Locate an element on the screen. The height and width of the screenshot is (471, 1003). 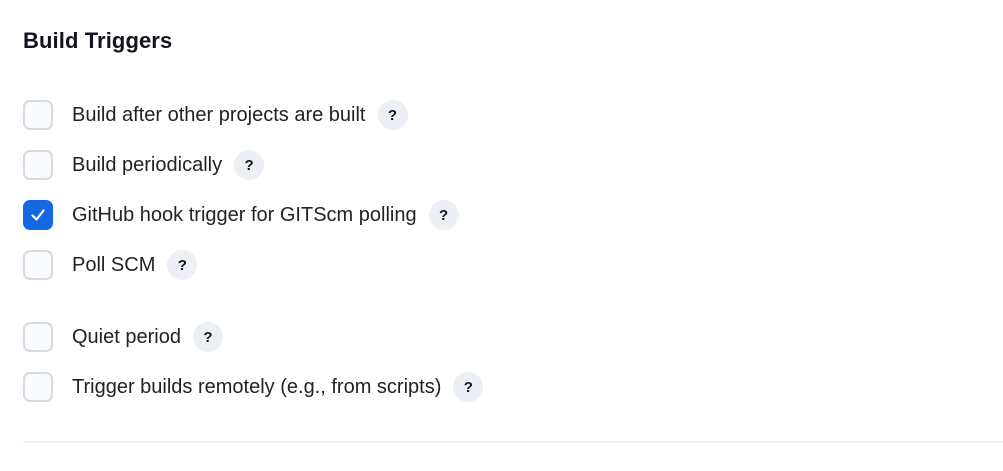
checkmark-icon is located at coordinates (38, 215).